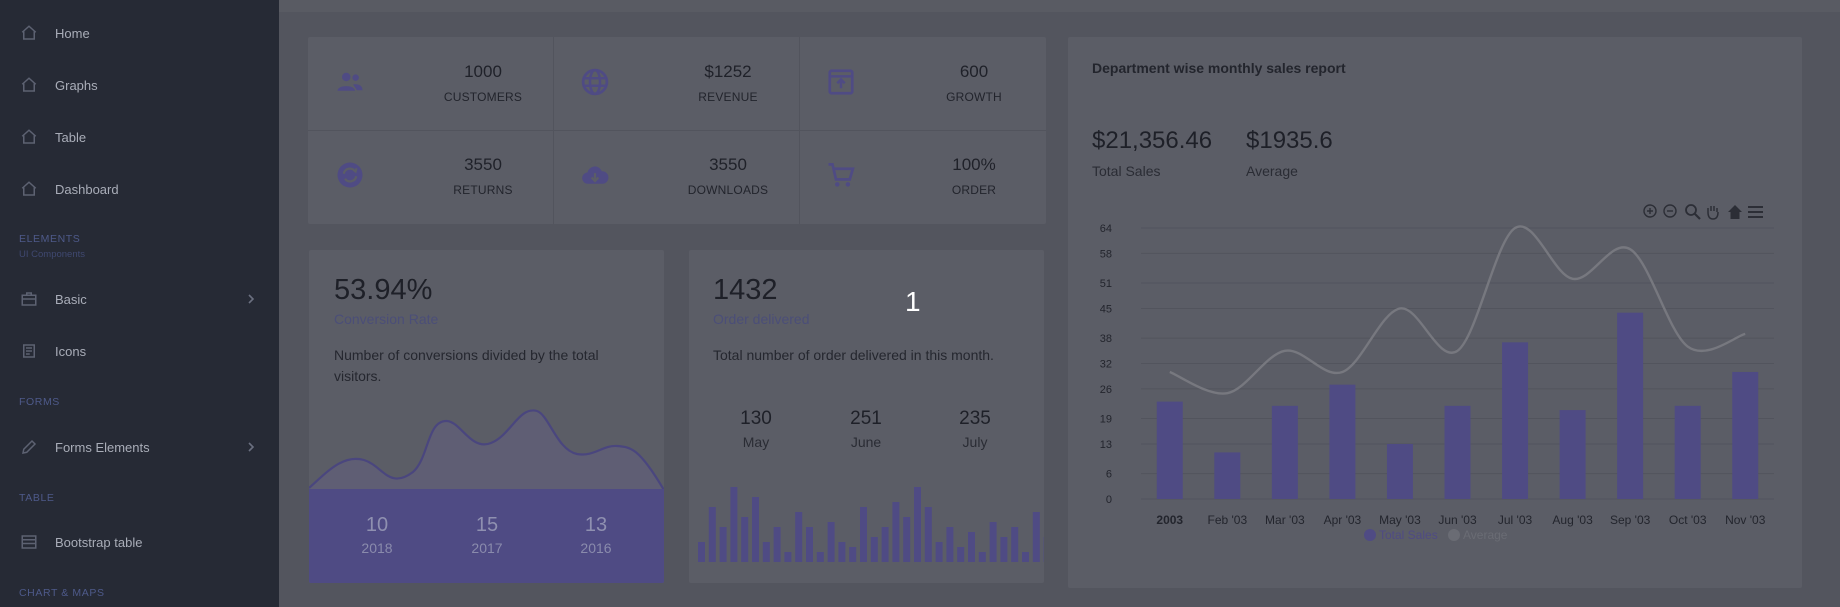 Image resolution: width=1840 pixels, height=607 pixels. What do you see at coordinates (595, 175) in the screenshot?
I see `cloud-download-icon` at bounding box center [595, 175].